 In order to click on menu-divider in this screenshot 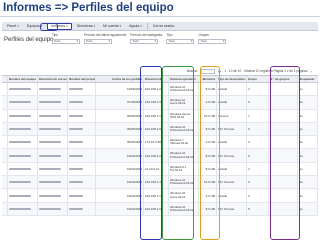, I will do `click(147, 26)`.